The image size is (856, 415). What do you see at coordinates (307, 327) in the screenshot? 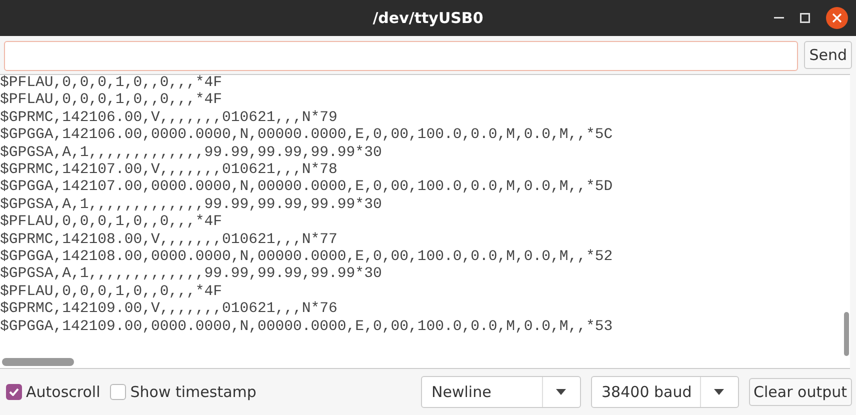
I see `output-line: $GPGGA,142109.00,0000.0000,N,00000.0000,E,0,00,100.0,0.0,M,0.0,M,,*53` at bounding box center [307, 327].